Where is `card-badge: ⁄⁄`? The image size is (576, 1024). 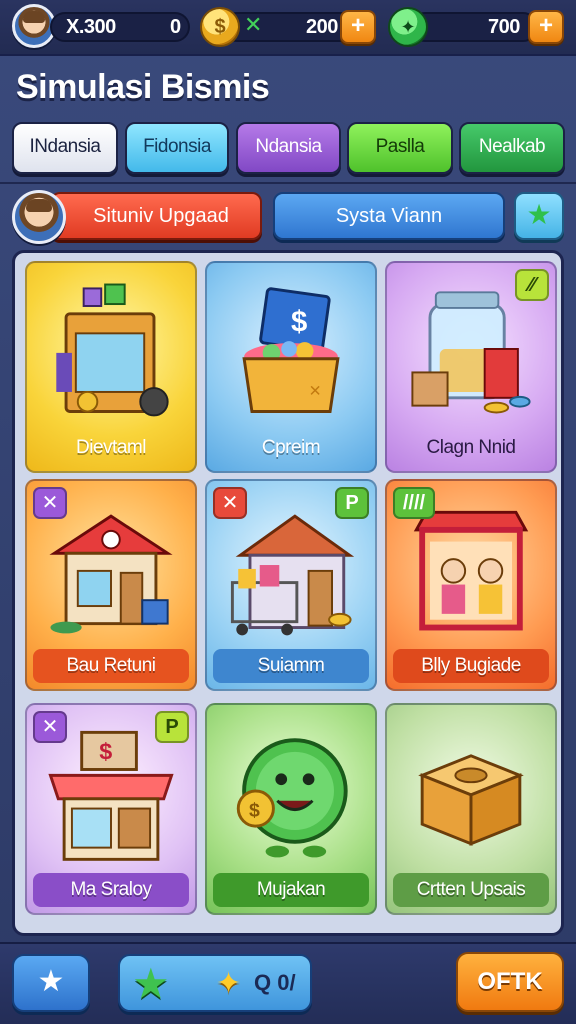 card-badge: ⁄⁄ is located at coordinates (532, 285).